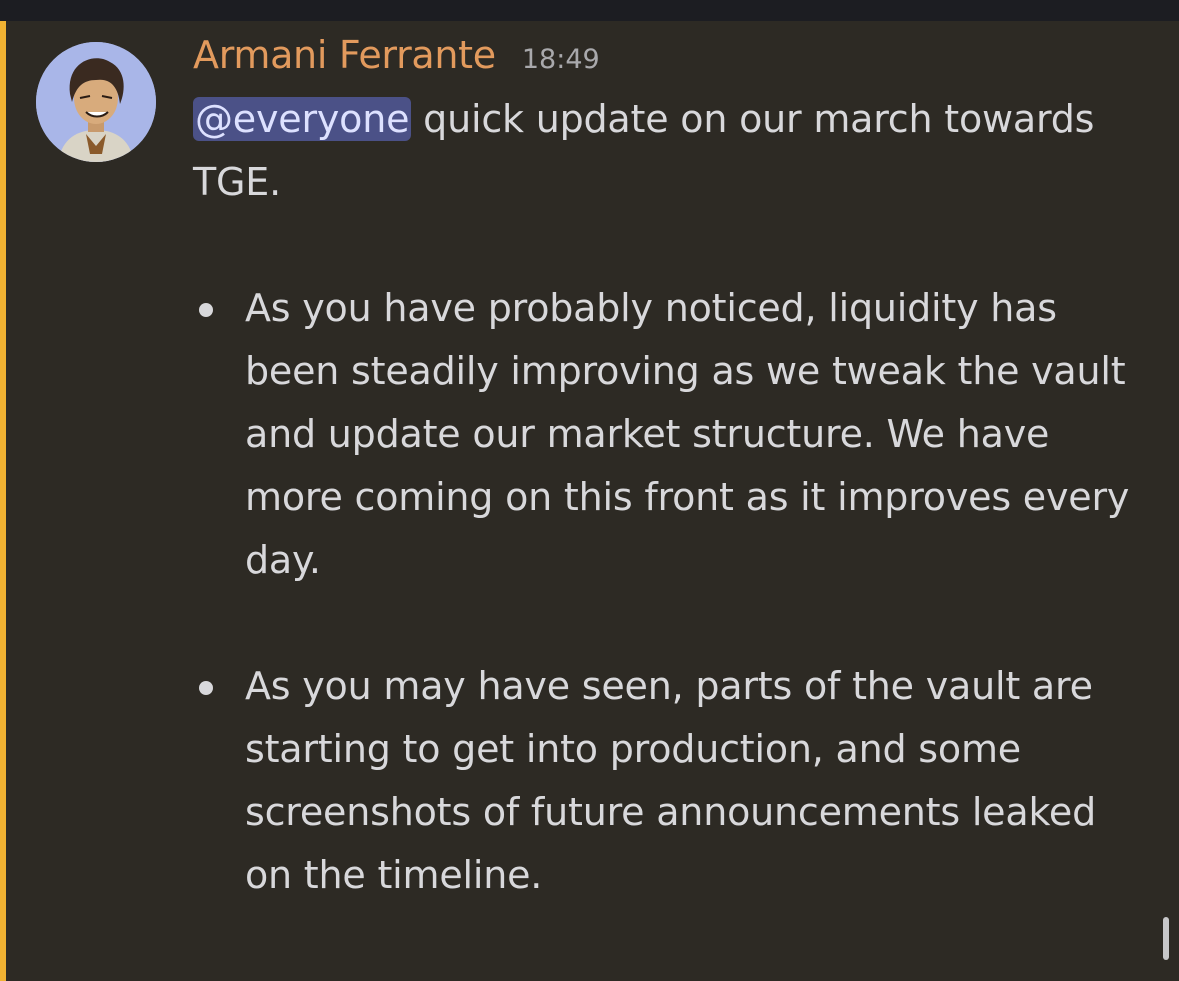 The width and height of the screenshot is (1179, 981). Describe the element at coordinates (344, 55) in the screenshot. I see `author-name: Armani Ferrante` at that location.